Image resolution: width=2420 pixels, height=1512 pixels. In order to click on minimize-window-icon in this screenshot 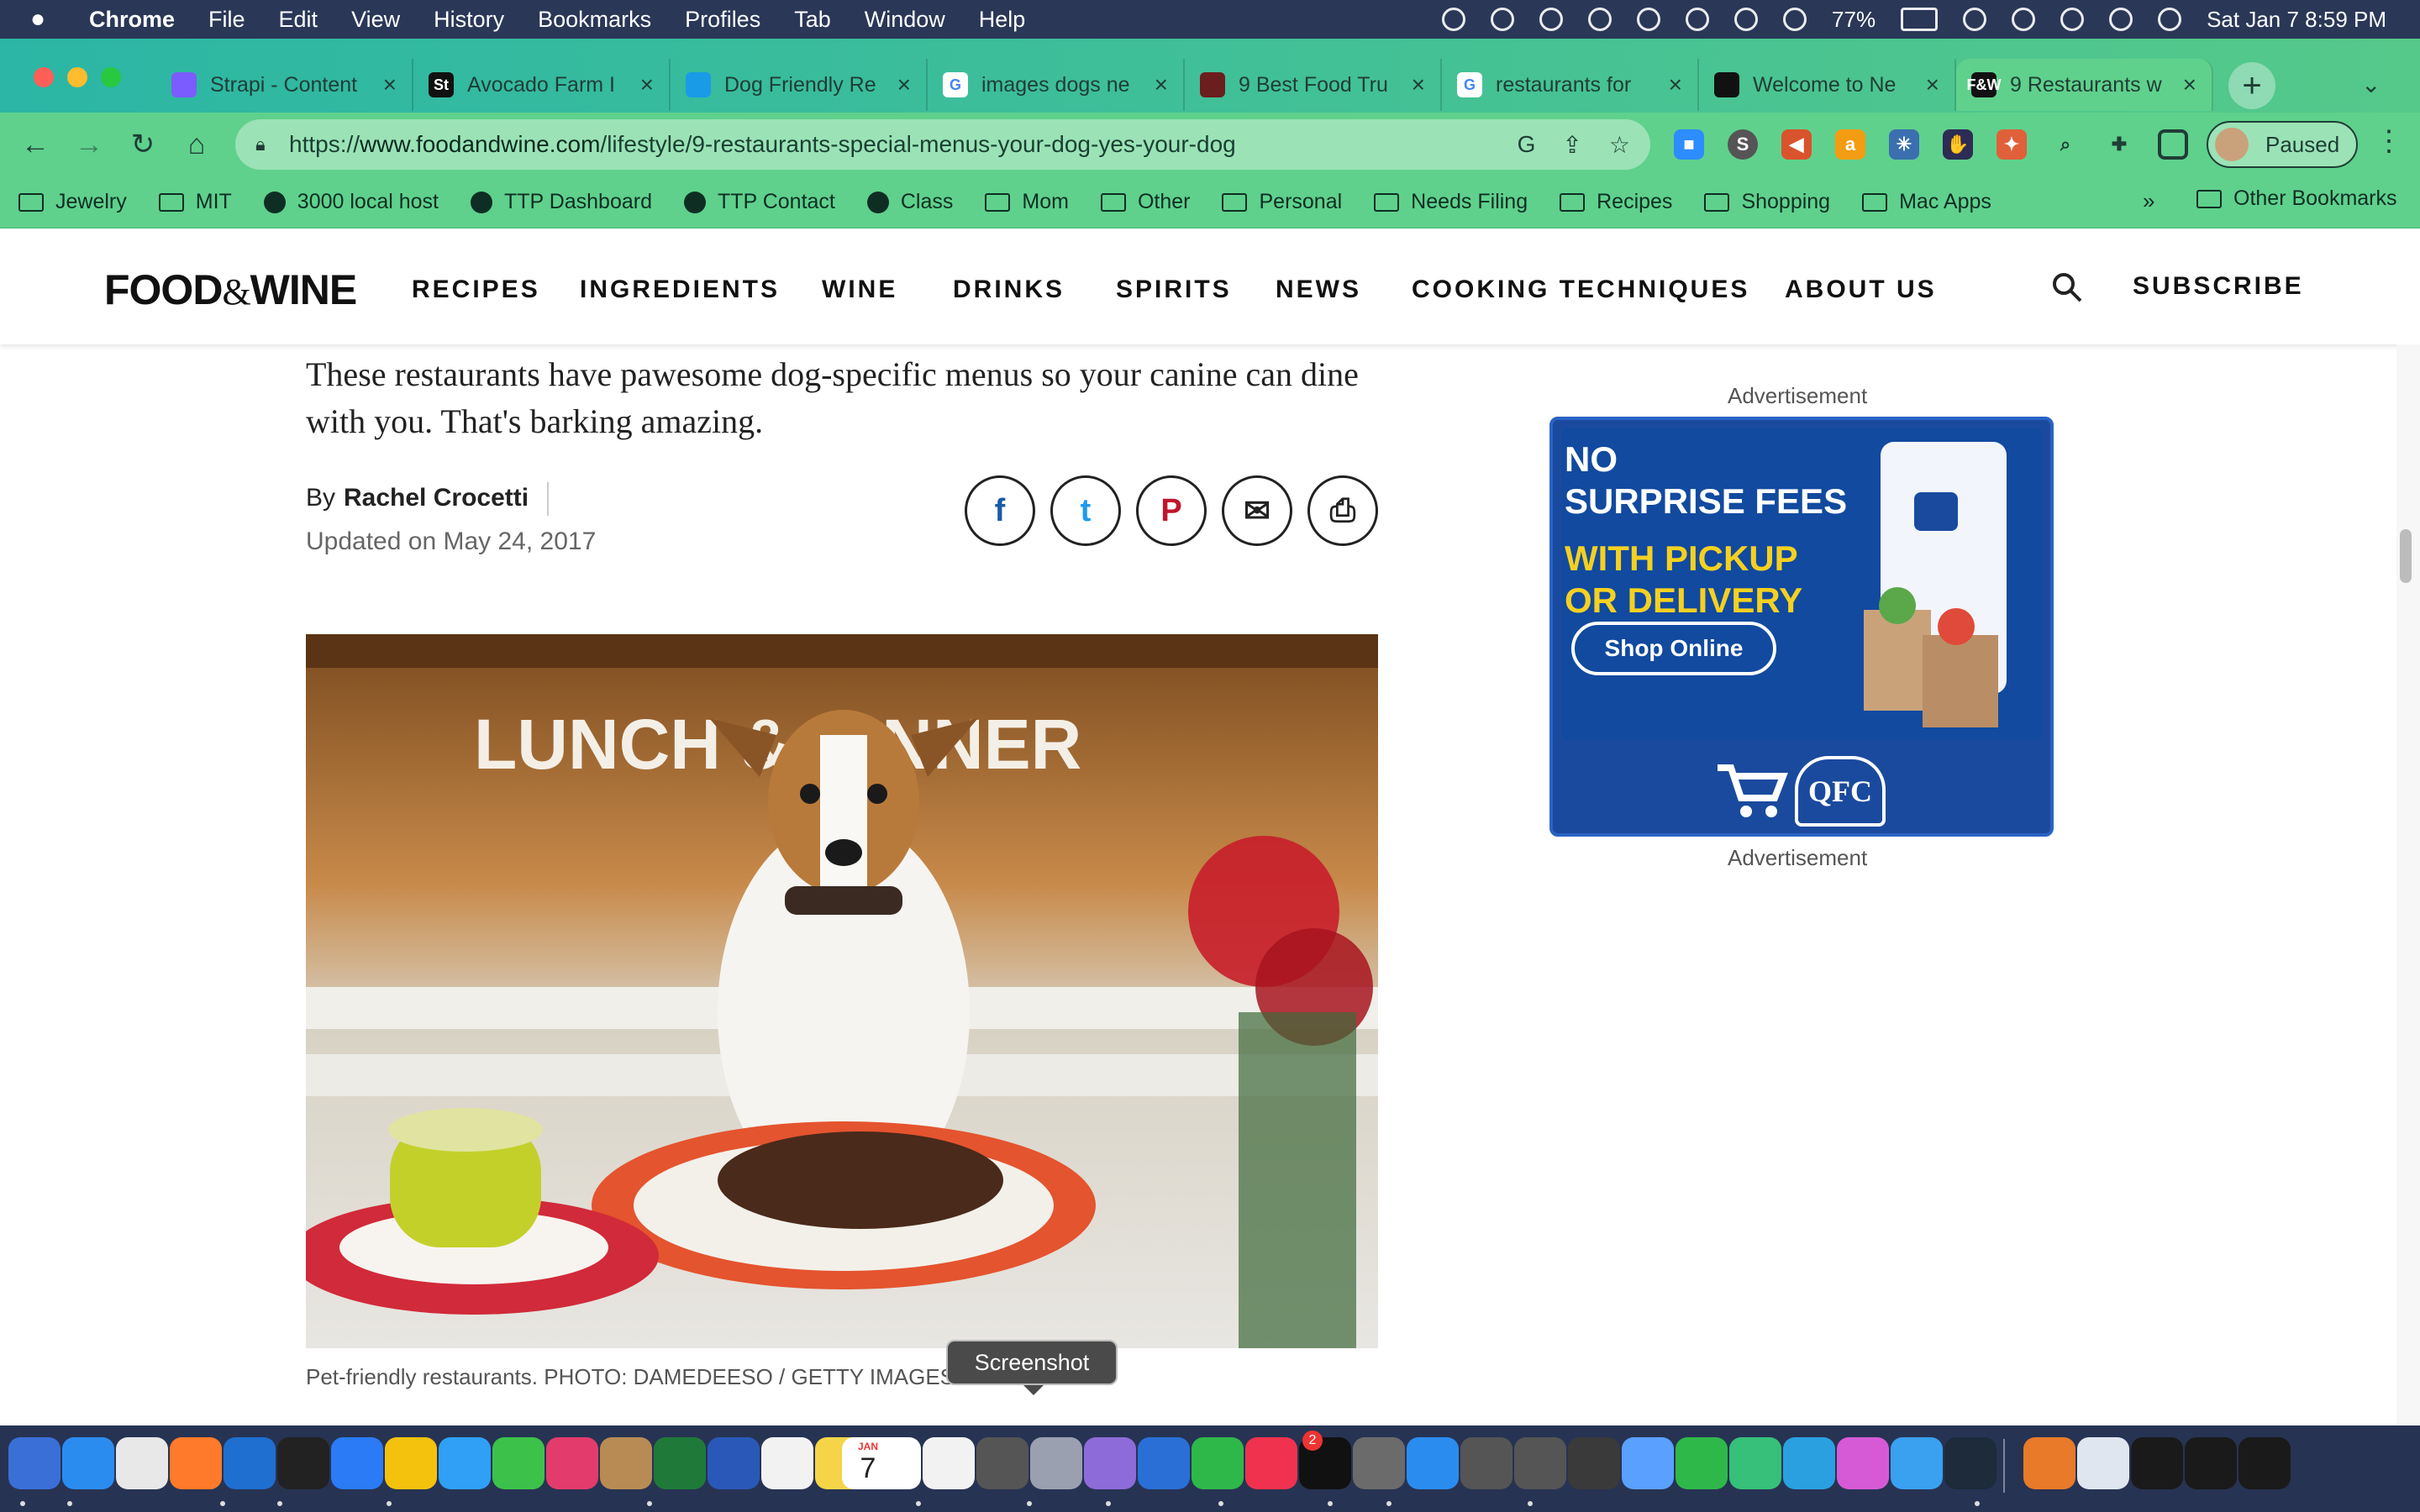, I will do `click(77, 77)`.